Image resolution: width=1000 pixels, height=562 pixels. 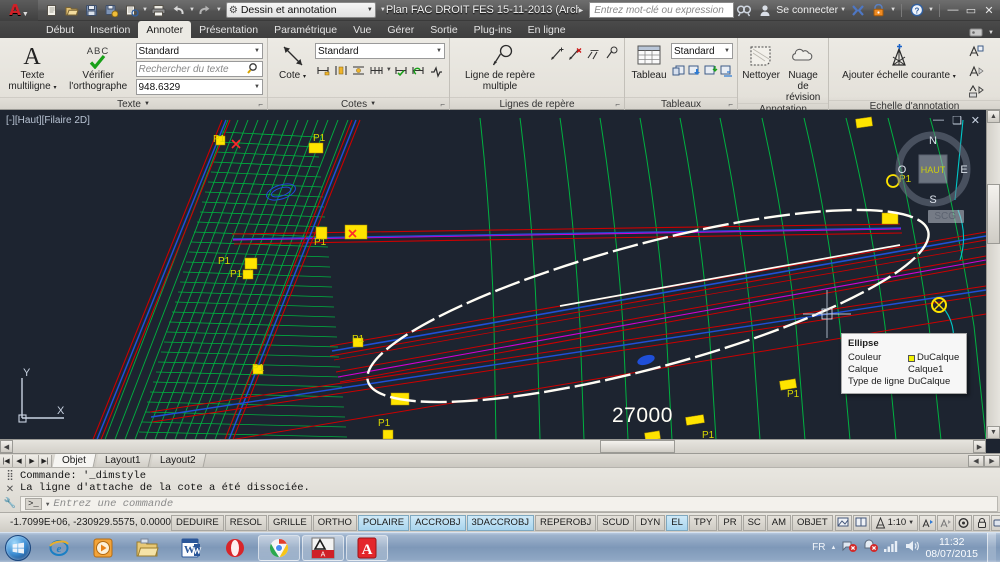 What do you see at coordinates (71, 10) in the screenshot?
I see `open-file-icon` at bounding box center [71, 10].